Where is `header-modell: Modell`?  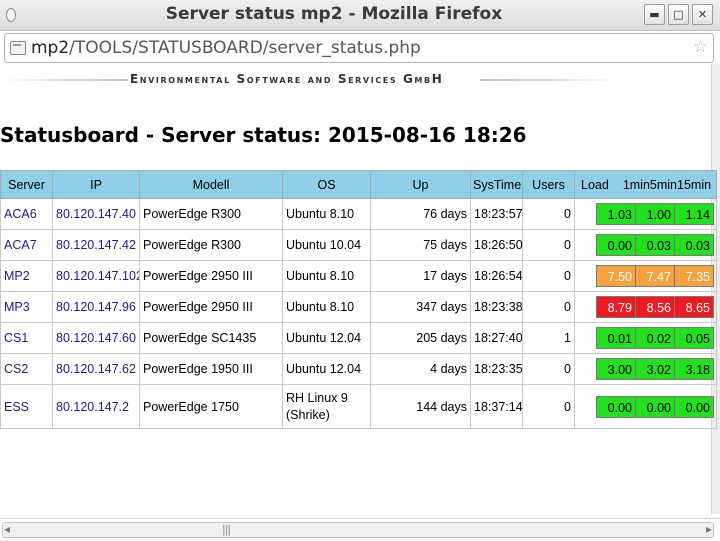
header-modell: Modell is located at coordinates (211, 184).